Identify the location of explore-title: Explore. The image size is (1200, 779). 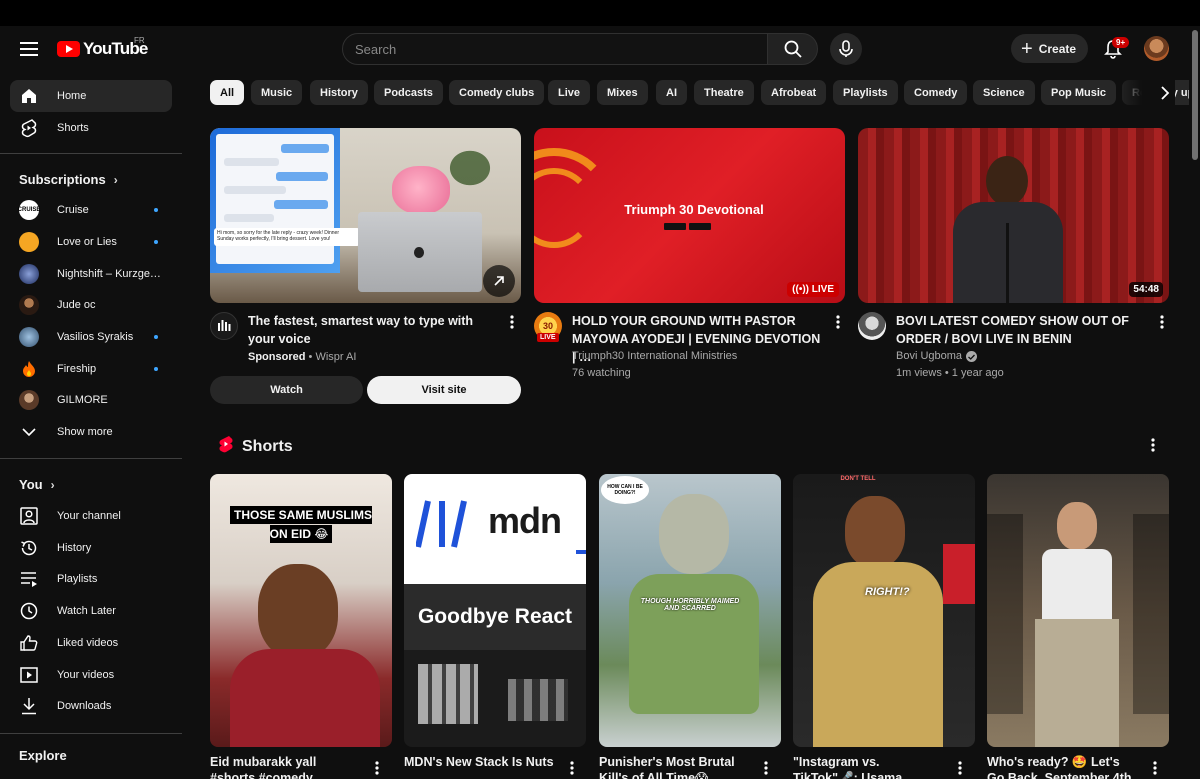
(43, 755).